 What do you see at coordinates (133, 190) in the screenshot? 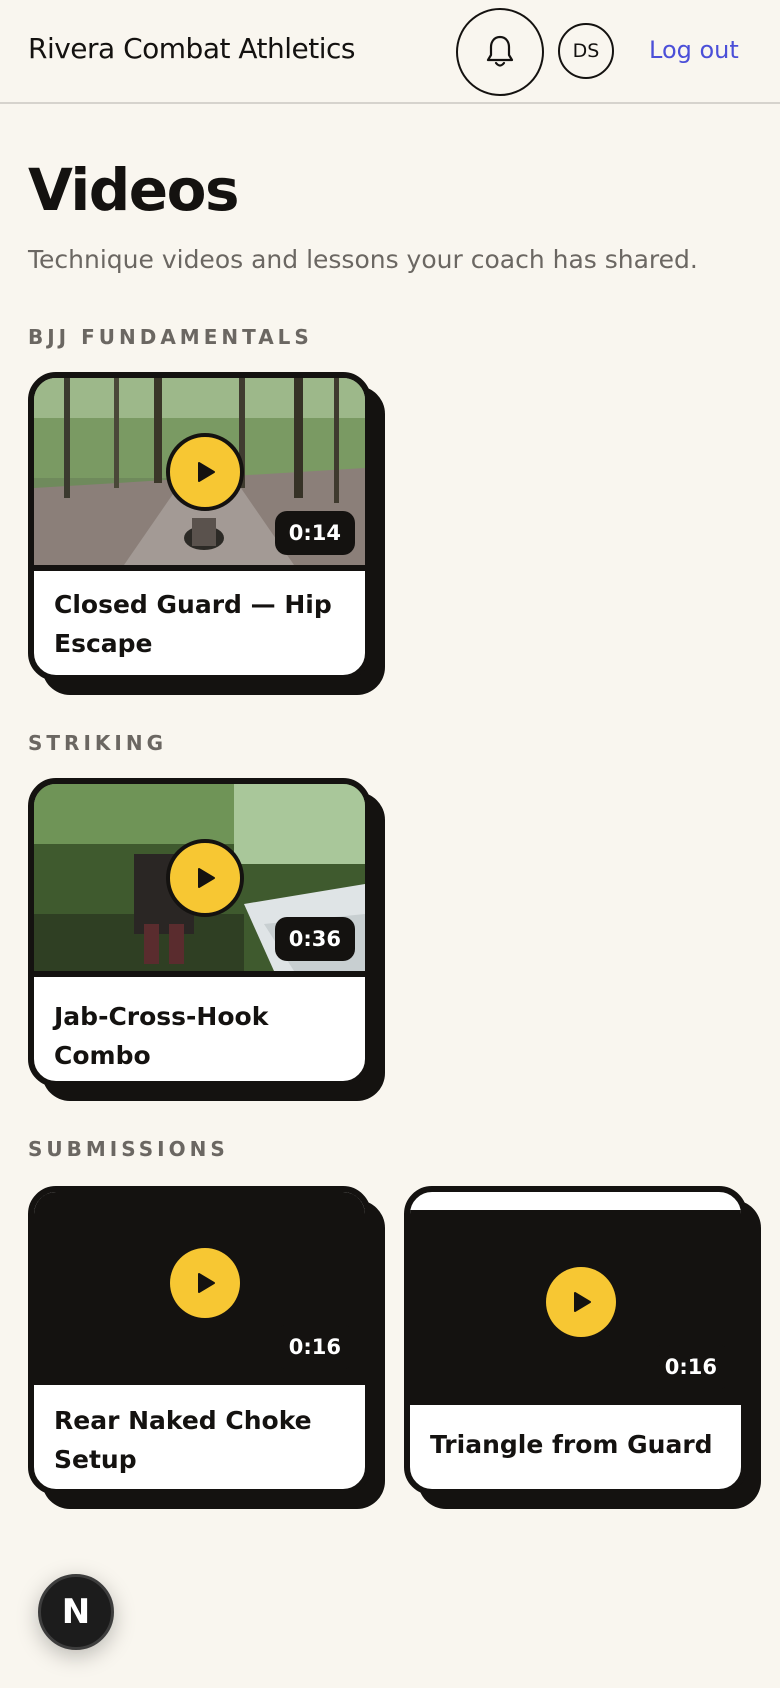
I see `page-title: Videos` at bounding box center [133, 190].